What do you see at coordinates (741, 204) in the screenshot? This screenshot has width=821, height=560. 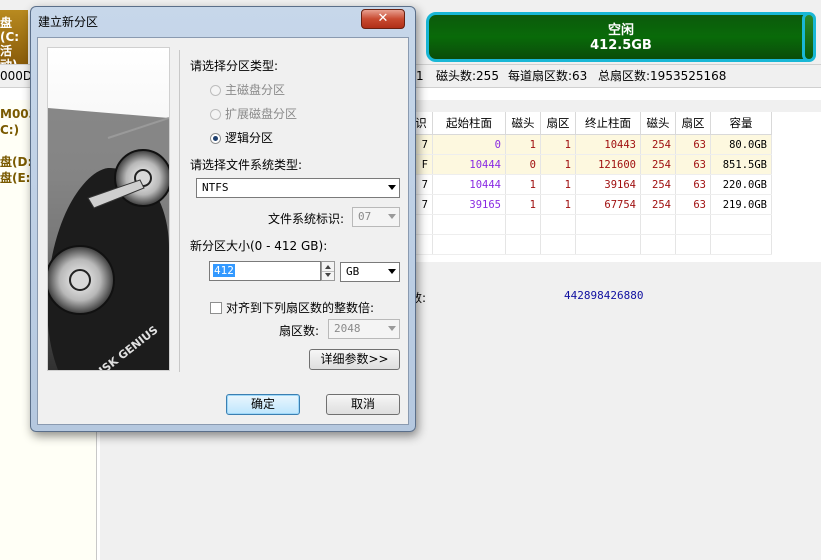 I see `cell-capacity: 219.0GB` at bounding box center [741, 204].